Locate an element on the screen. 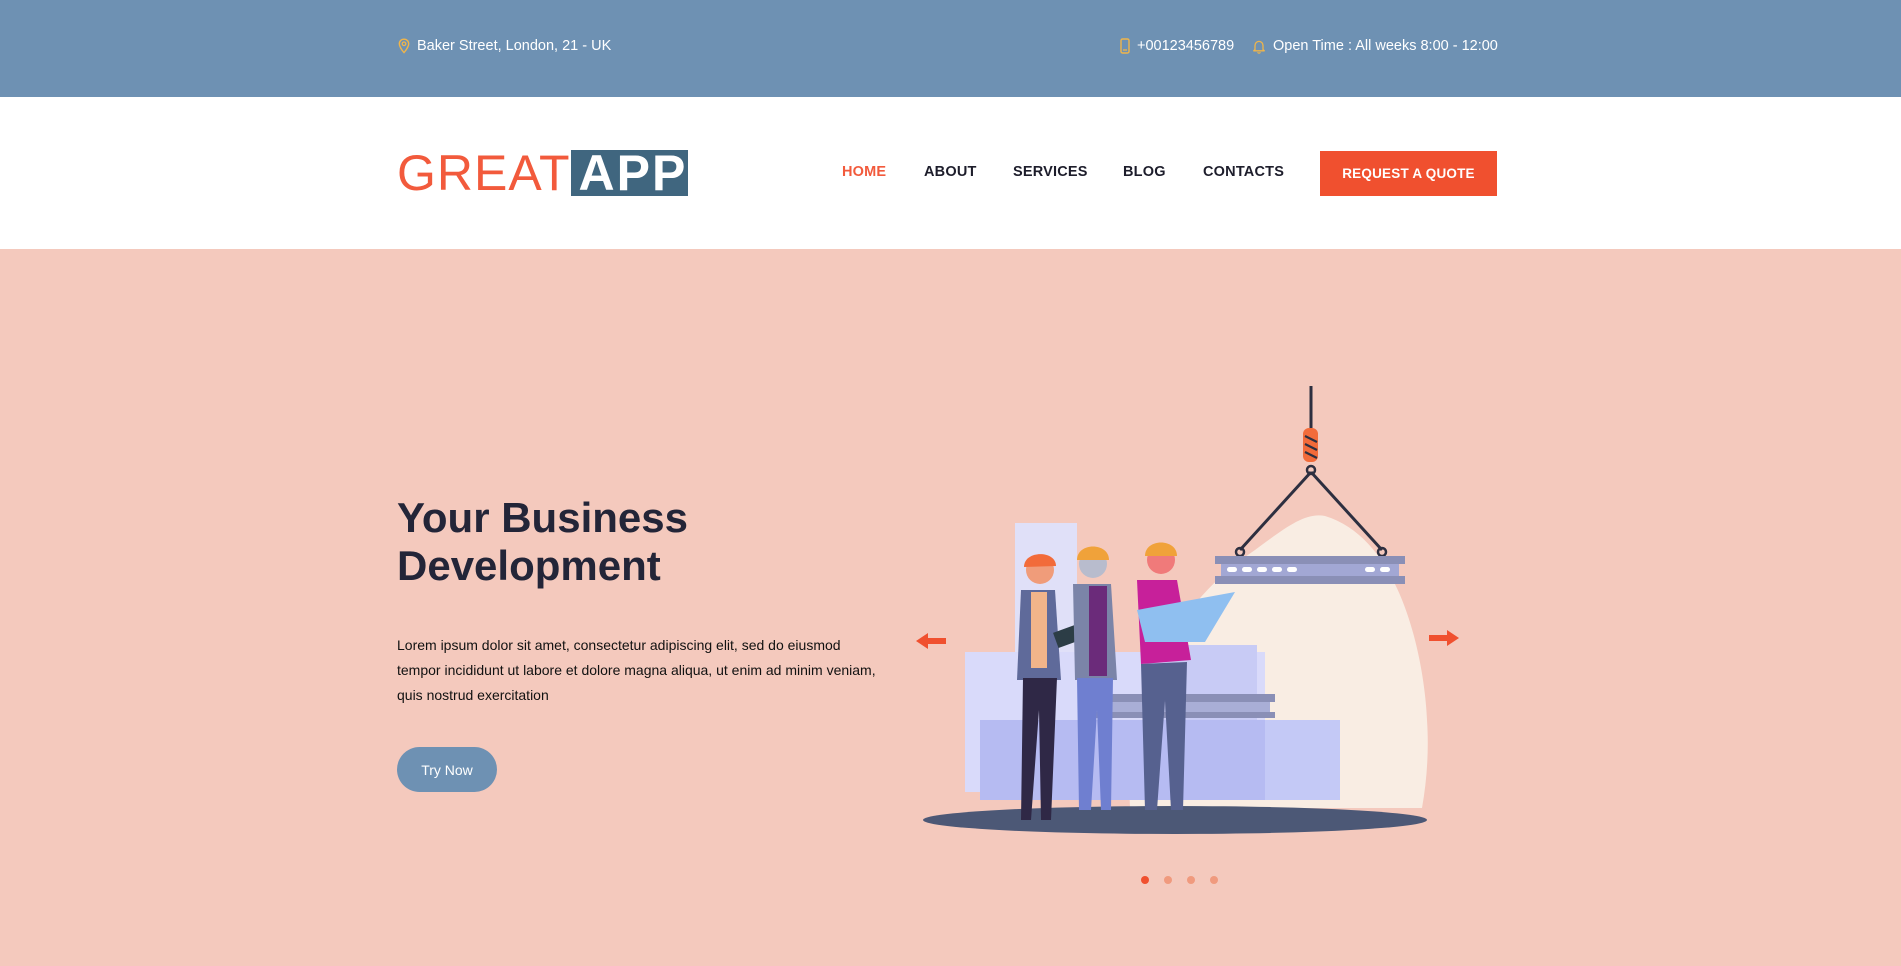  construction-workers-illustration is located at coordinates (1175, 610).